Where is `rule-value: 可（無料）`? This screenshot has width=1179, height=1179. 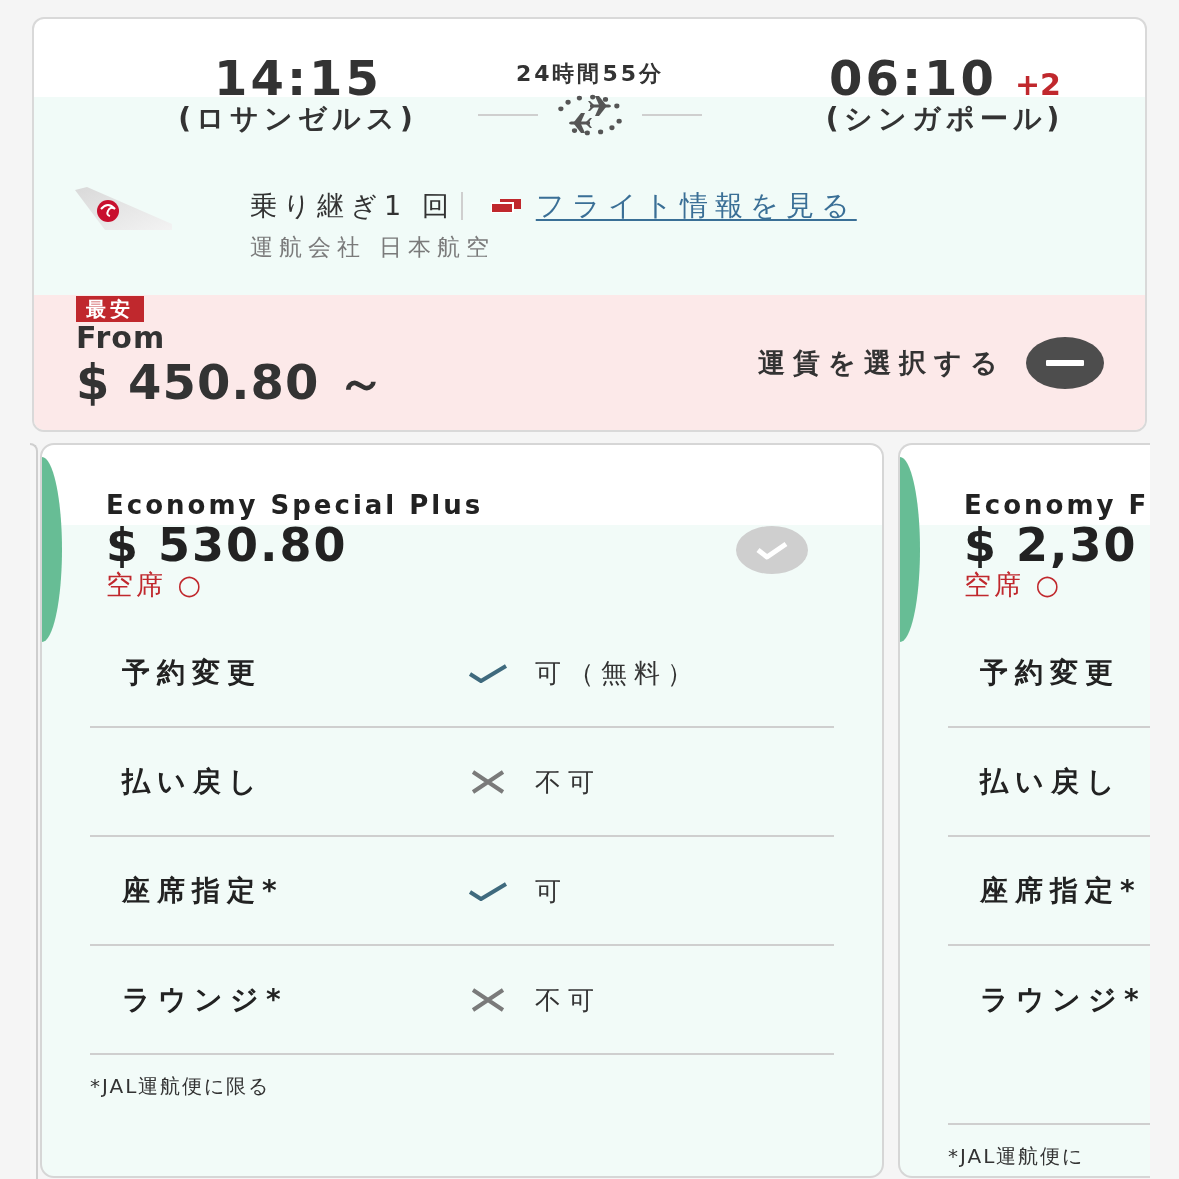 rule-value: 可（無料） is located at coordinates (617, 672).